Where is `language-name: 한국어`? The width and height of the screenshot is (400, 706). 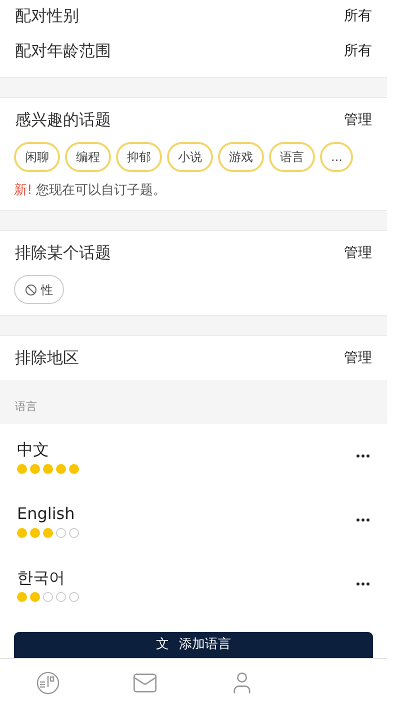 language-name: 한국어 is located at coordinates (41, 578).